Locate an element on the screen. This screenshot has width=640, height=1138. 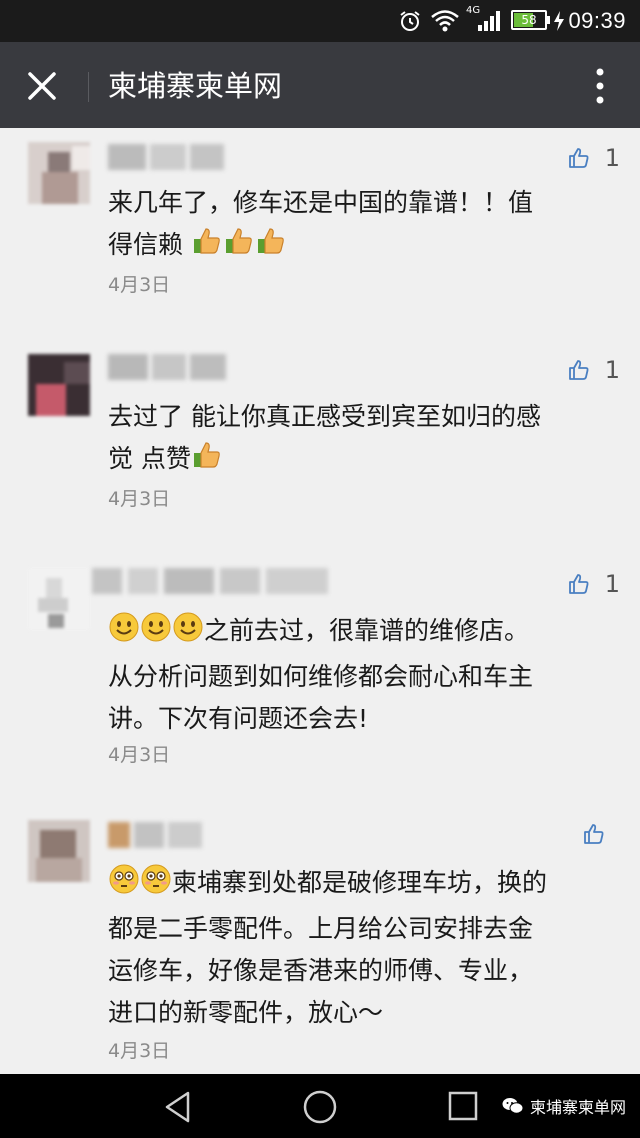
status-bar: 4G 58 09:39 is located at coordinates (320, 21).